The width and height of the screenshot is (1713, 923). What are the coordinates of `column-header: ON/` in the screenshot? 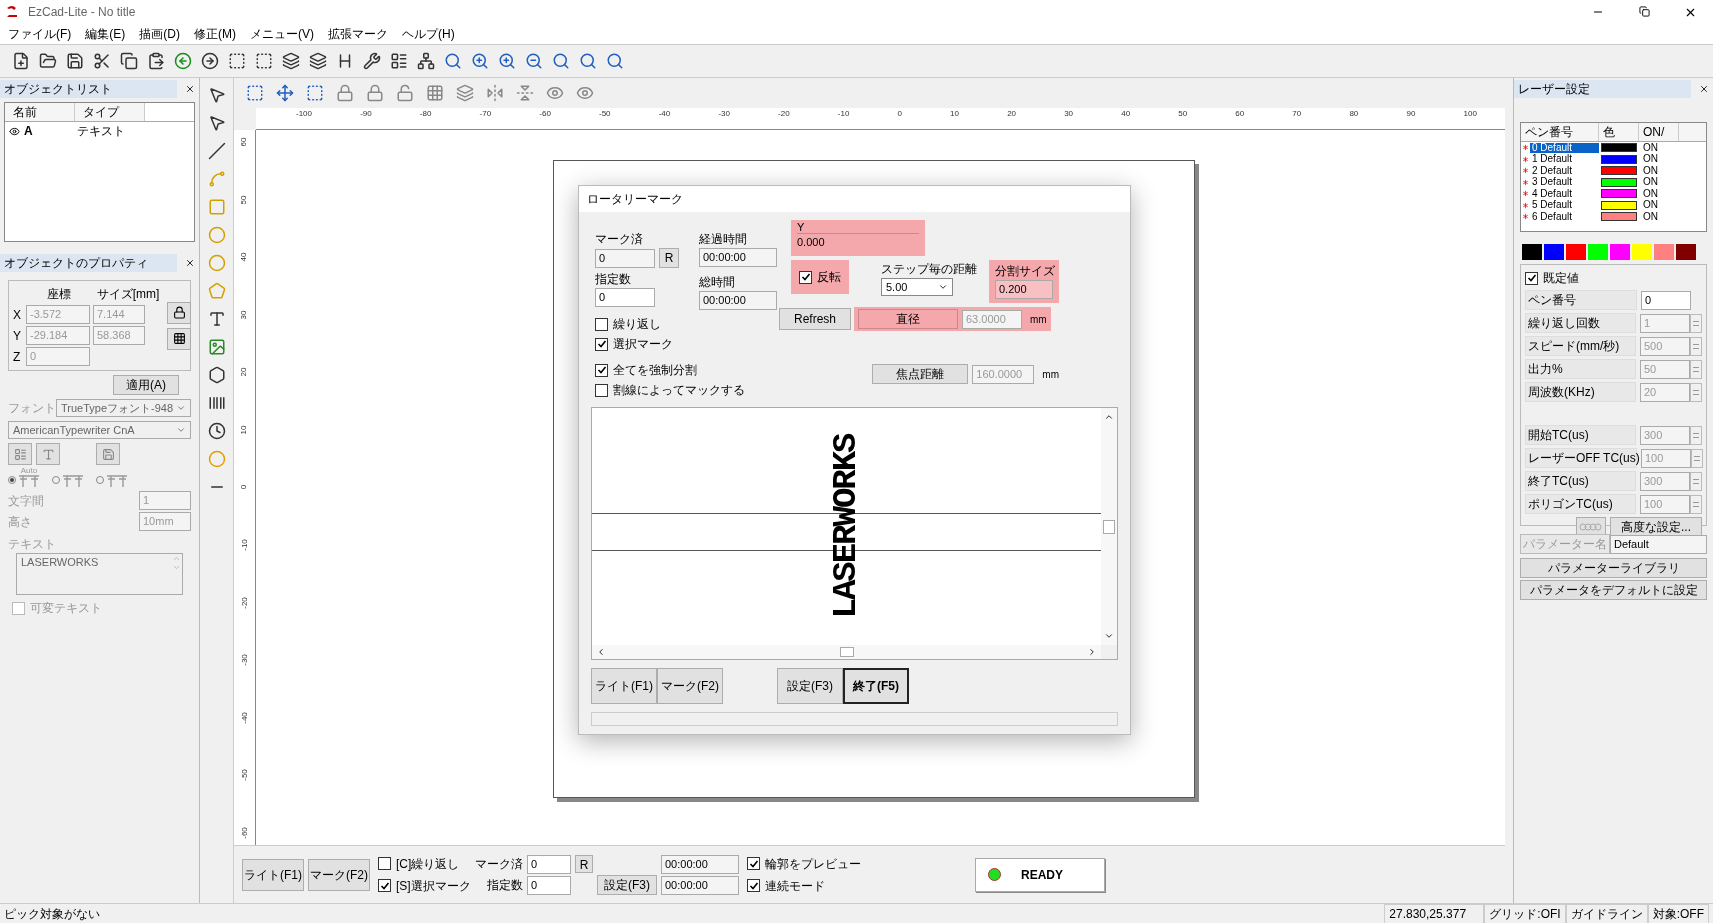 It's located at (1659, 132).